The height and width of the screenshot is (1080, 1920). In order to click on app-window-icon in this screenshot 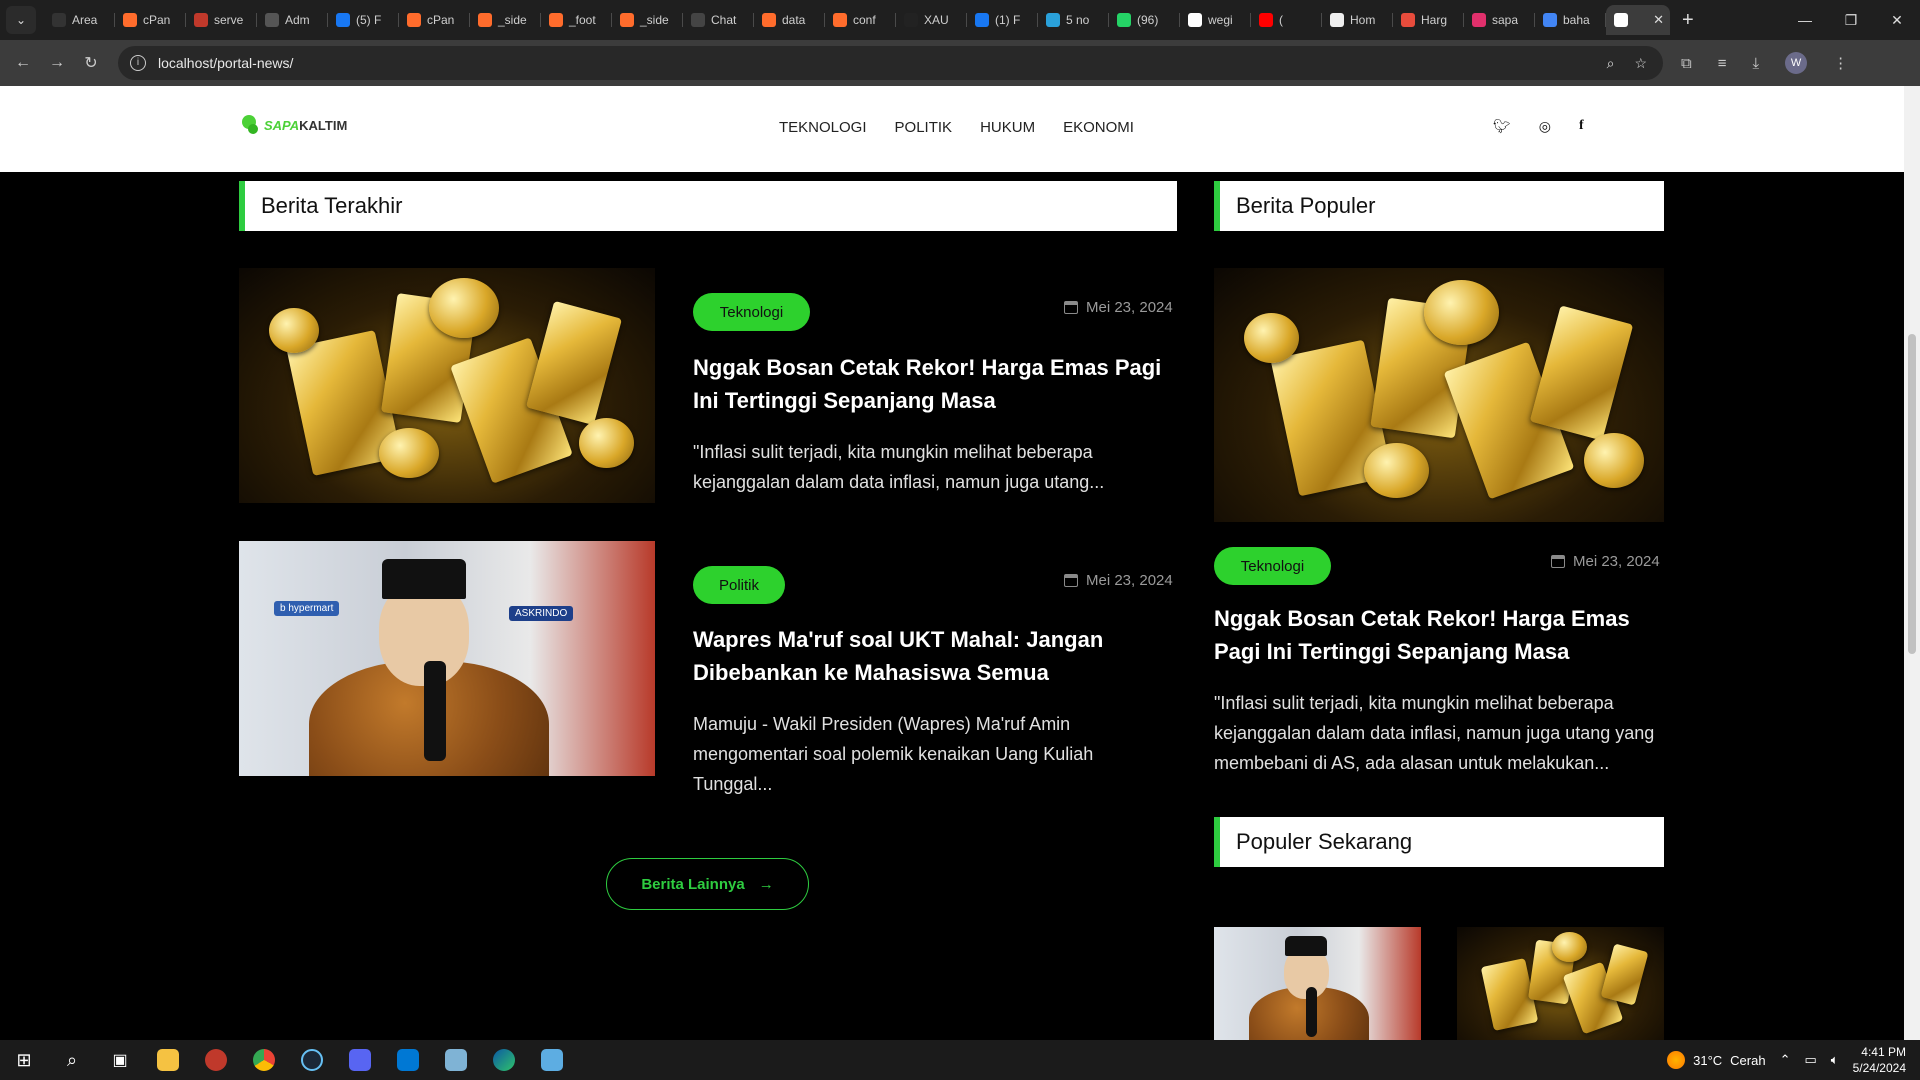, I will do `click(552, 1060)`.